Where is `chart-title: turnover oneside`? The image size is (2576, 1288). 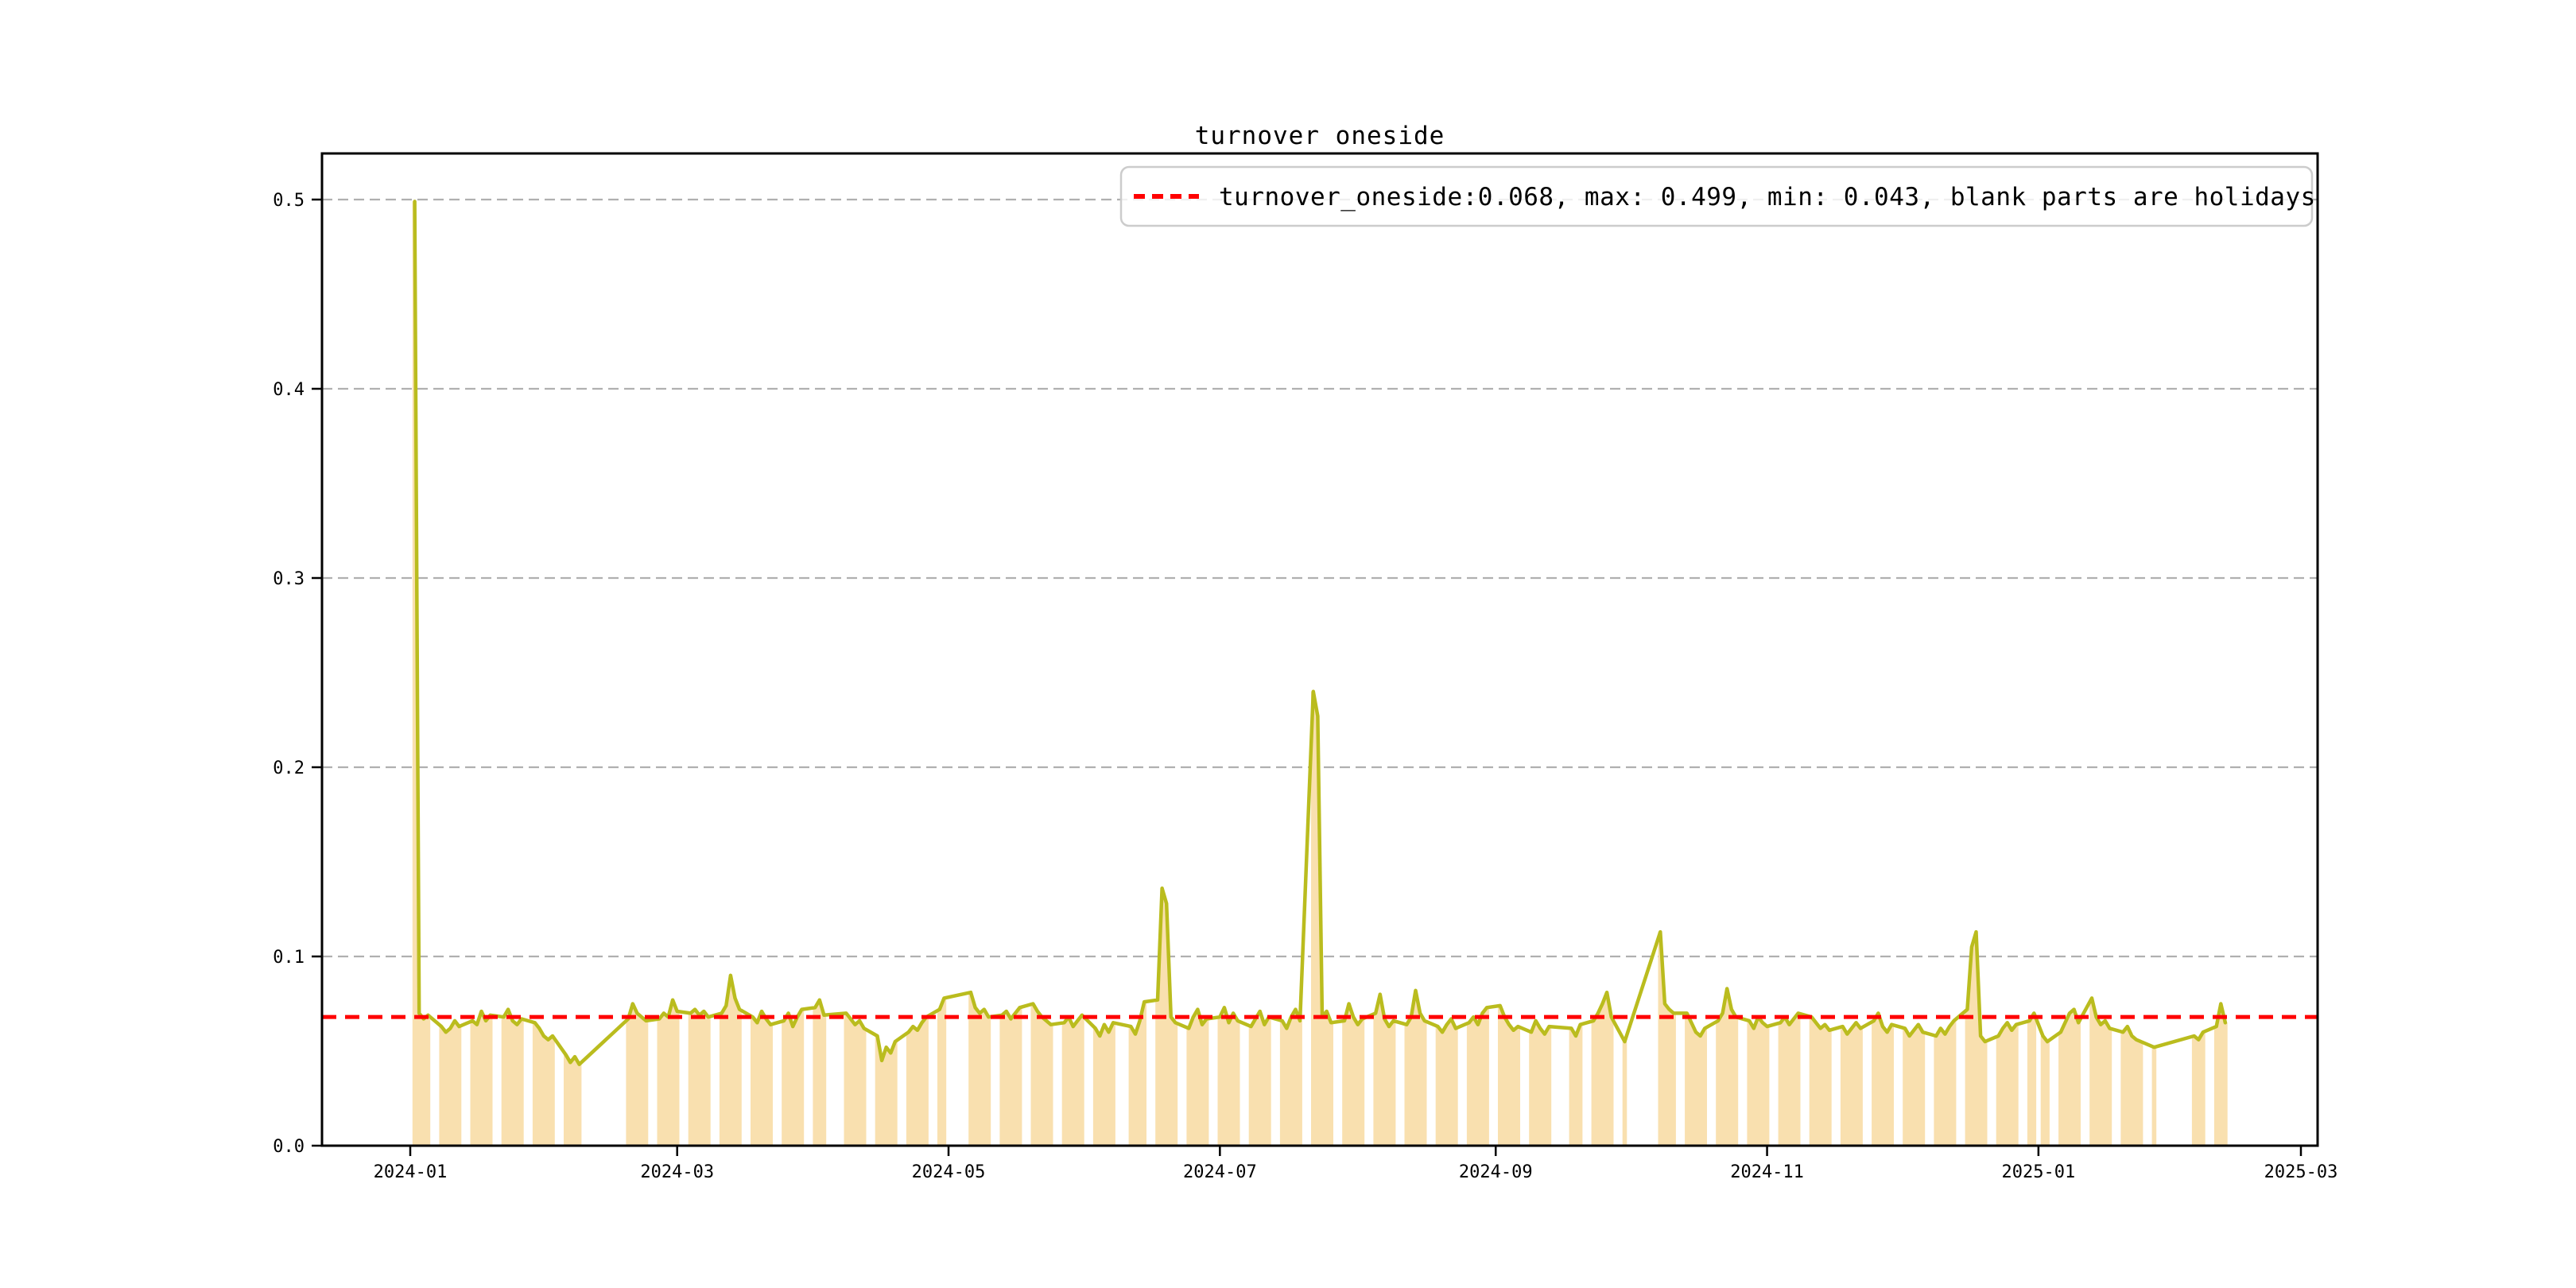
chart-title: turnover oneside is located at coordinates (1320, 136).